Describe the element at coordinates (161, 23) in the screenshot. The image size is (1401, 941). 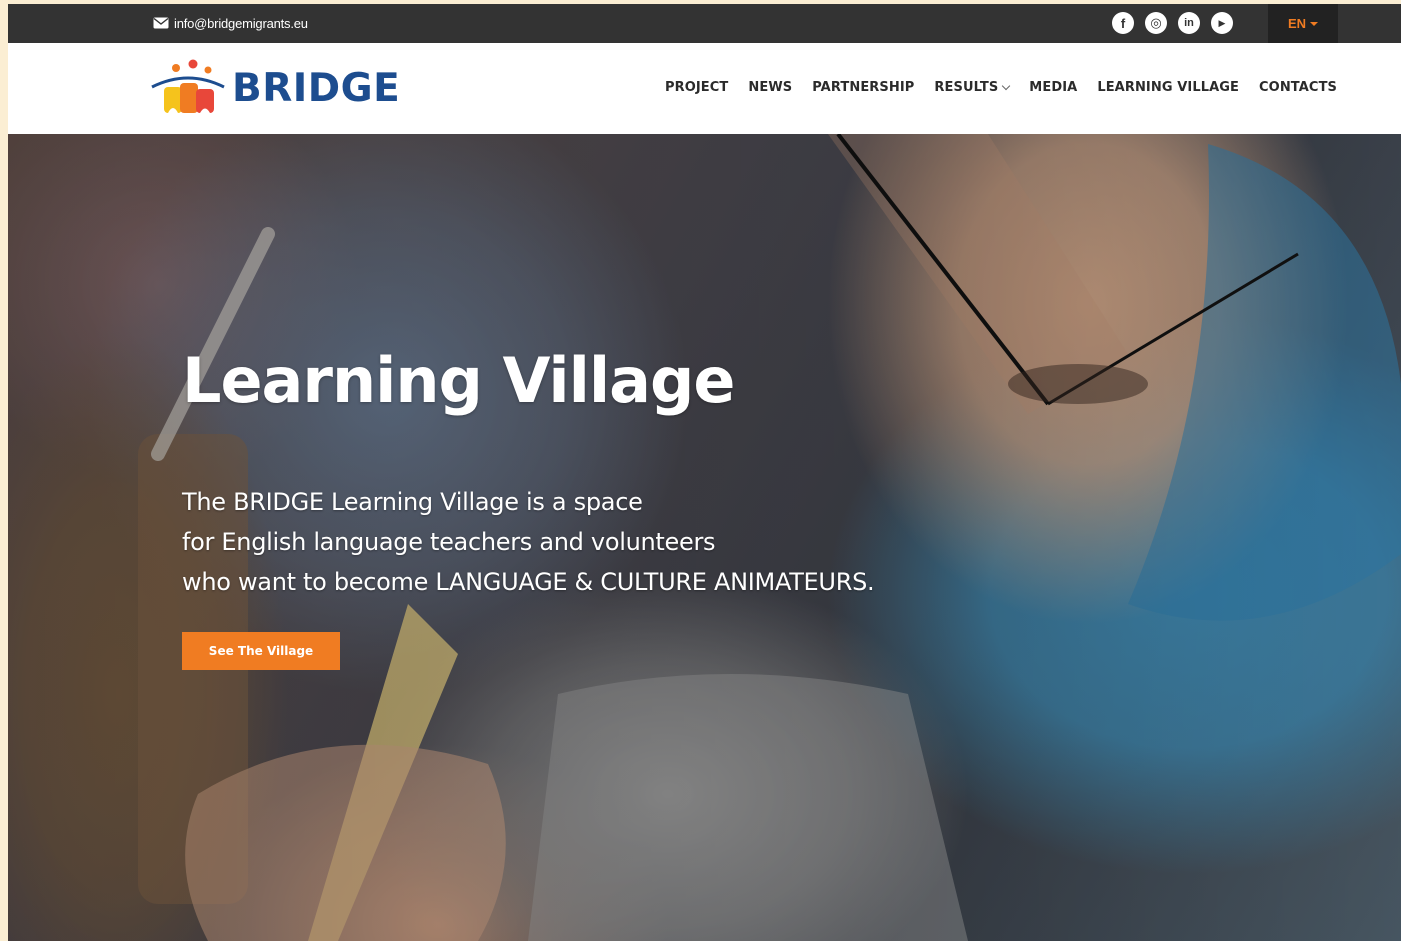
I see `envelope-icon` at that location.